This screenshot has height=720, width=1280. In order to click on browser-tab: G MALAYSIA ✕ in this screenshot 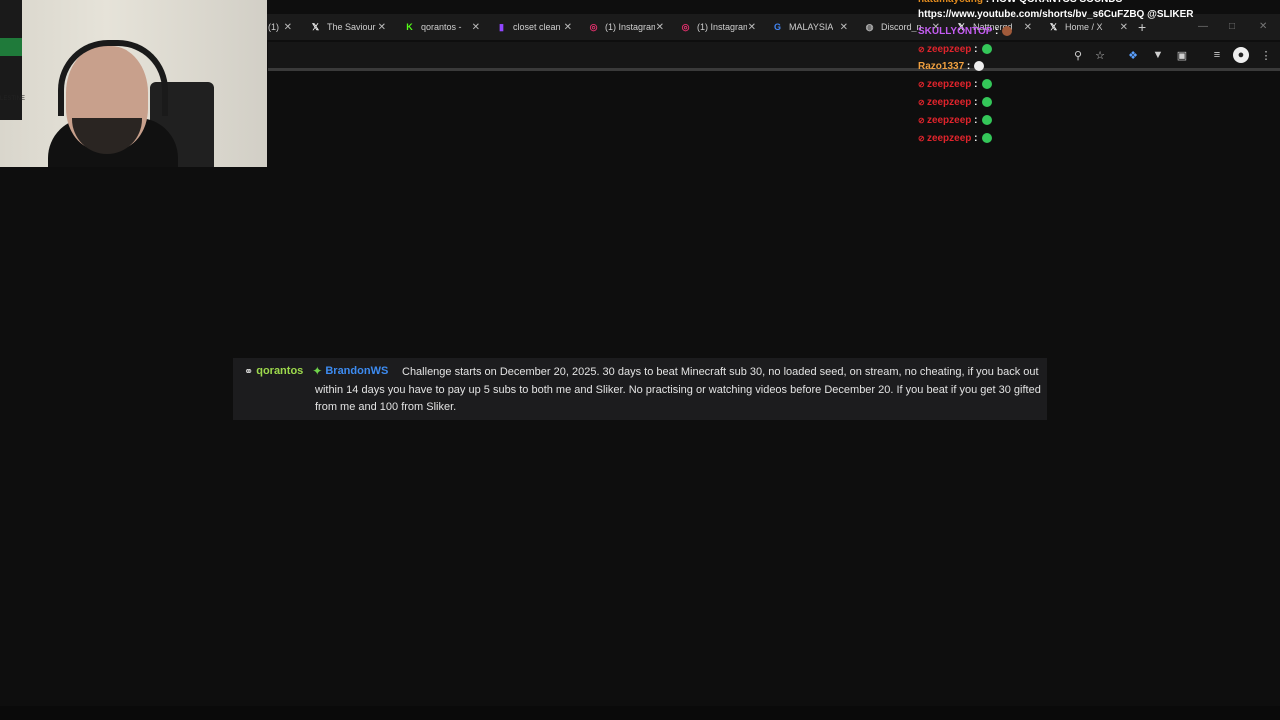, I will do `click(810, 27)`.